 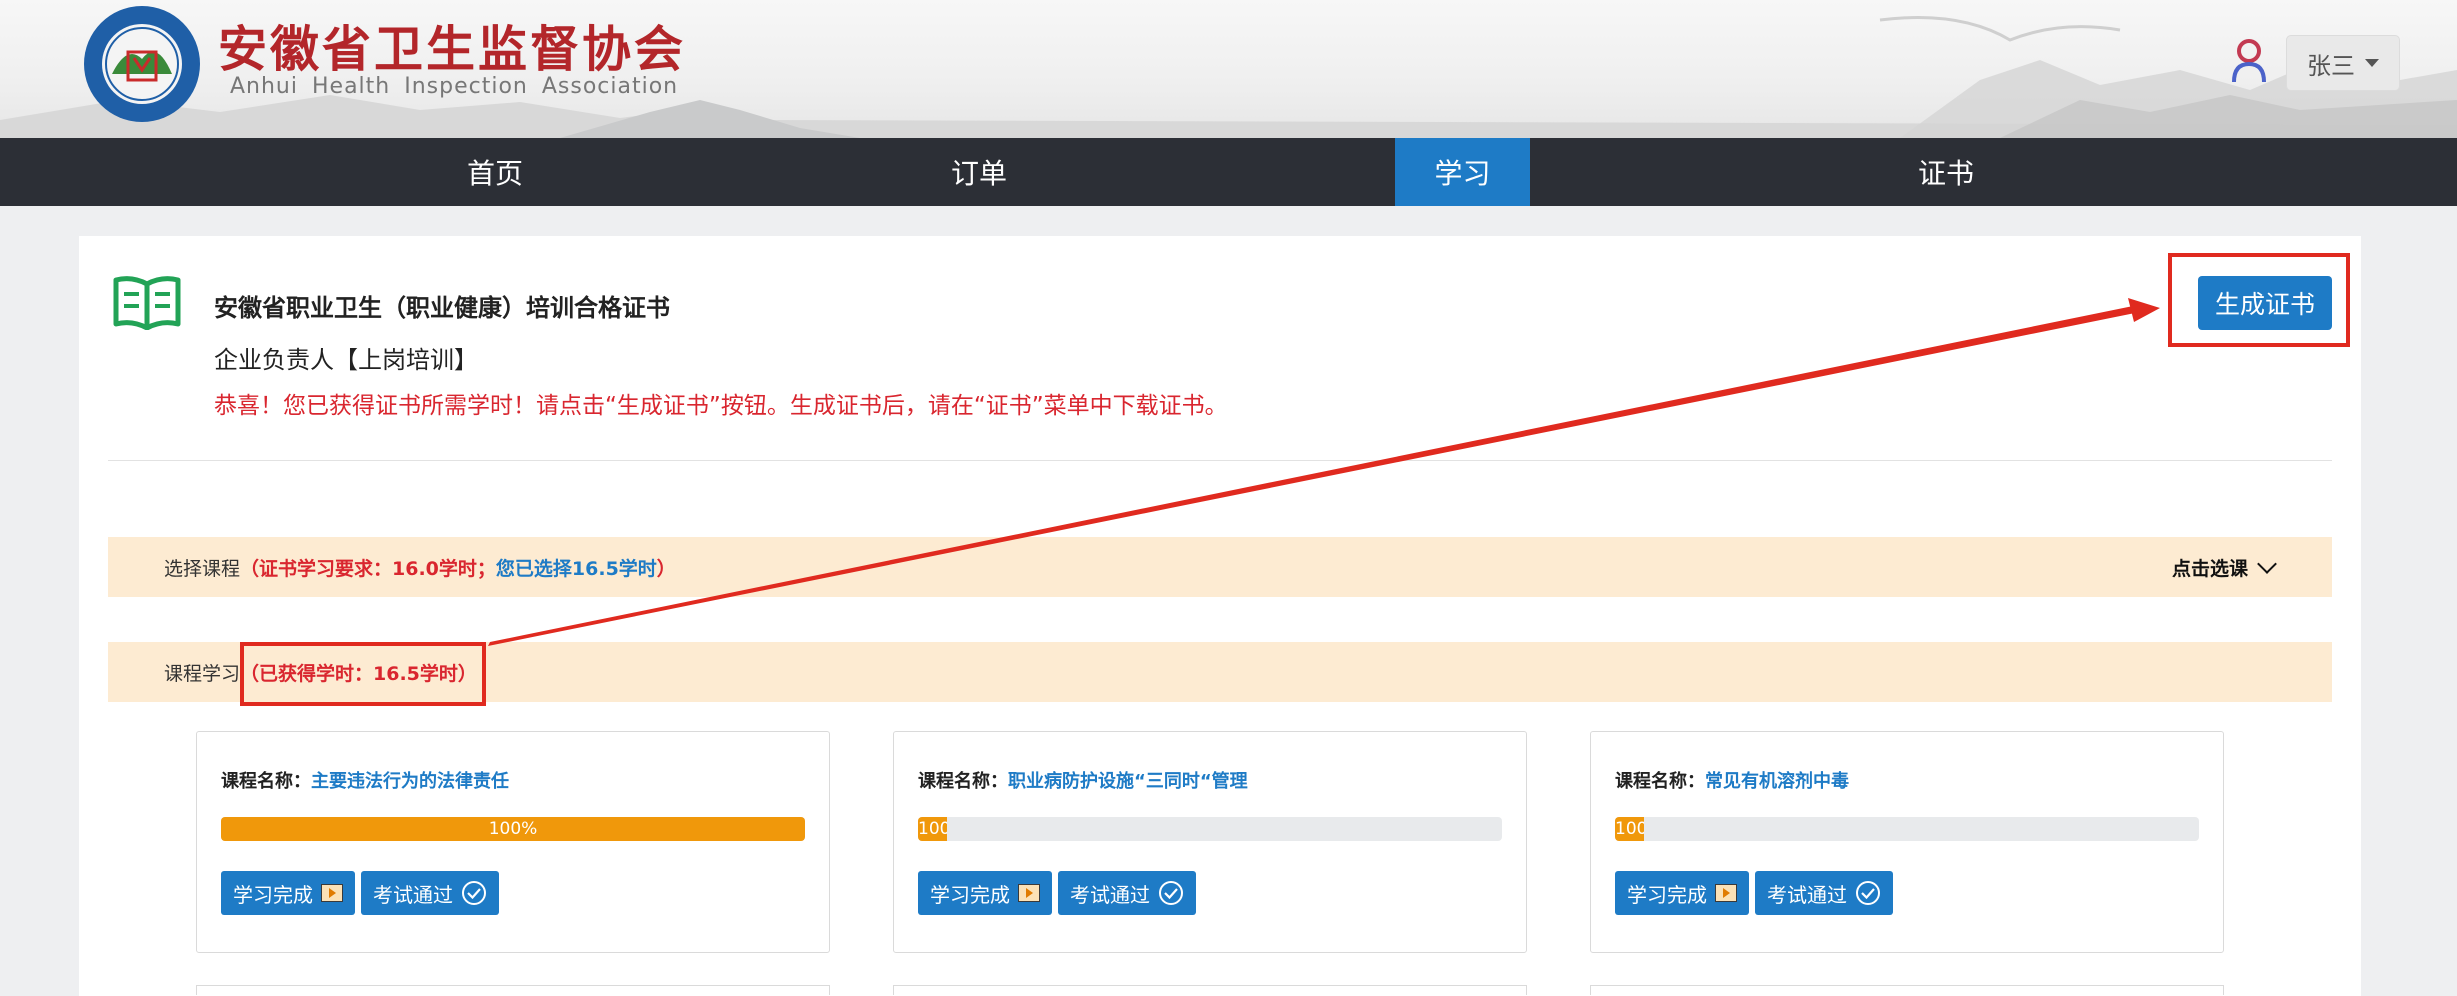 I want to click on course-name: 课程名称：职业病防护设施“三同时“管理, so click(x=1083, y=780).